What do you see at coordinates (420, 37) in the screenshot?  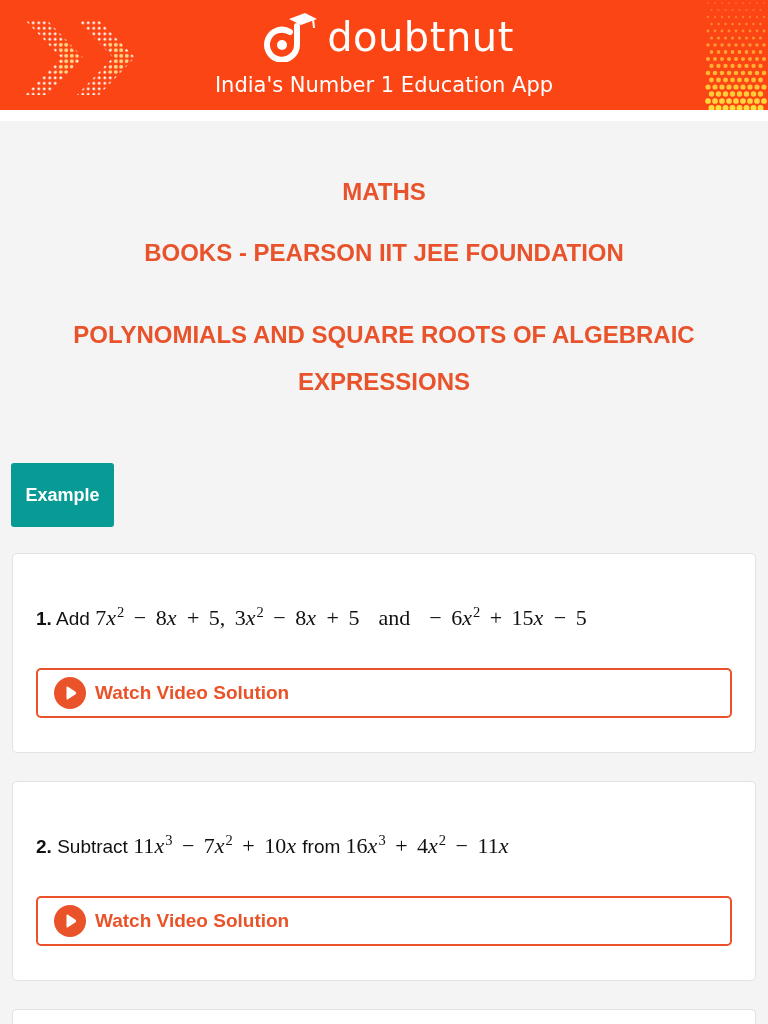 I see `logo-text: doubtnut` at bounding box center [420, 37].